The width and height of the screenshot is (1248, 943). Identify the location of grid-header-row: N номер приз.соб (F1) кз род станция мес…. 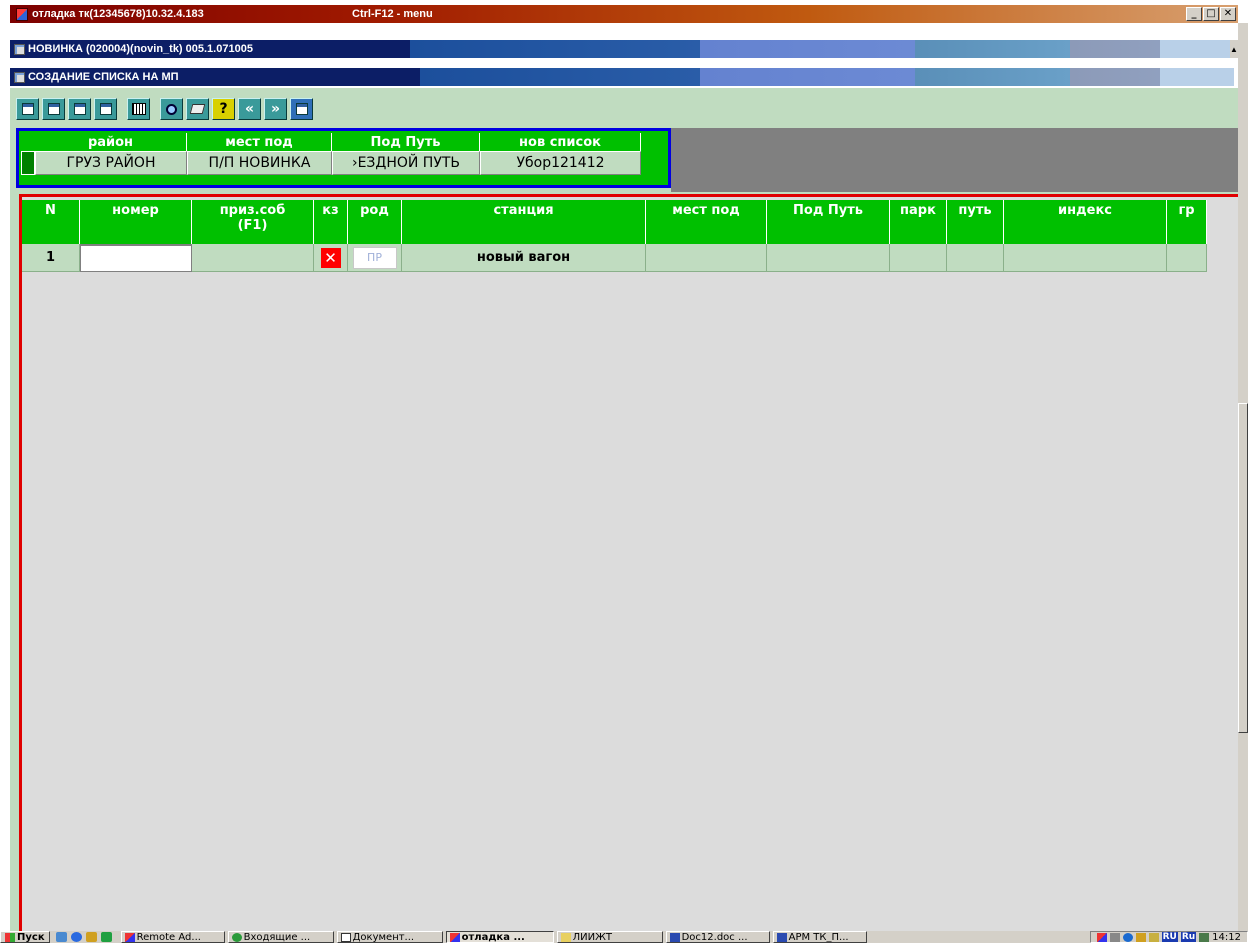
(614, 222).